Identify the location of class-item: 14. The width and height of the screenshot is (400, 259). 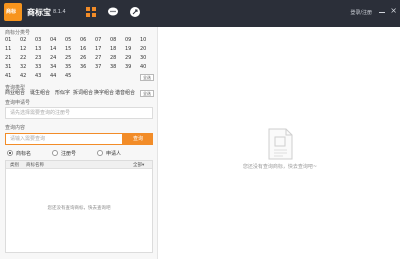
(58, 49).